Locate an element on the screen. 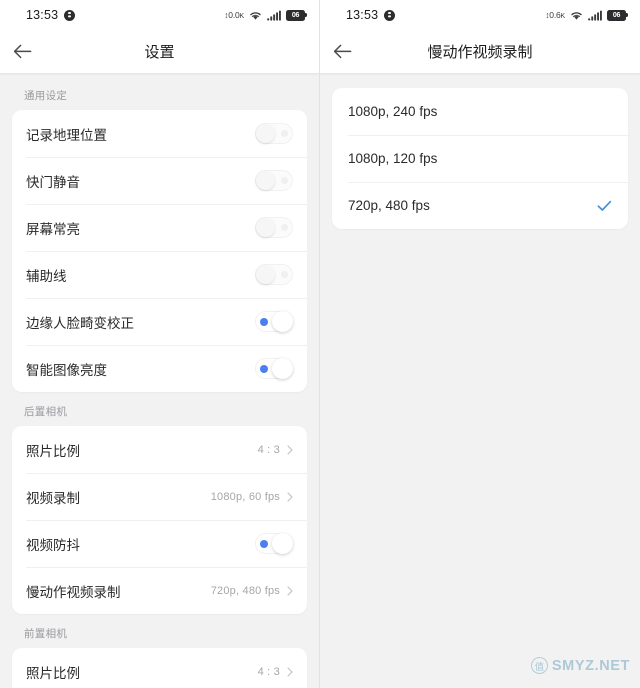 The image size is (640, 688). status-bar: 13:53 ↕0.0K 06 is located at coordinates (159, 15).